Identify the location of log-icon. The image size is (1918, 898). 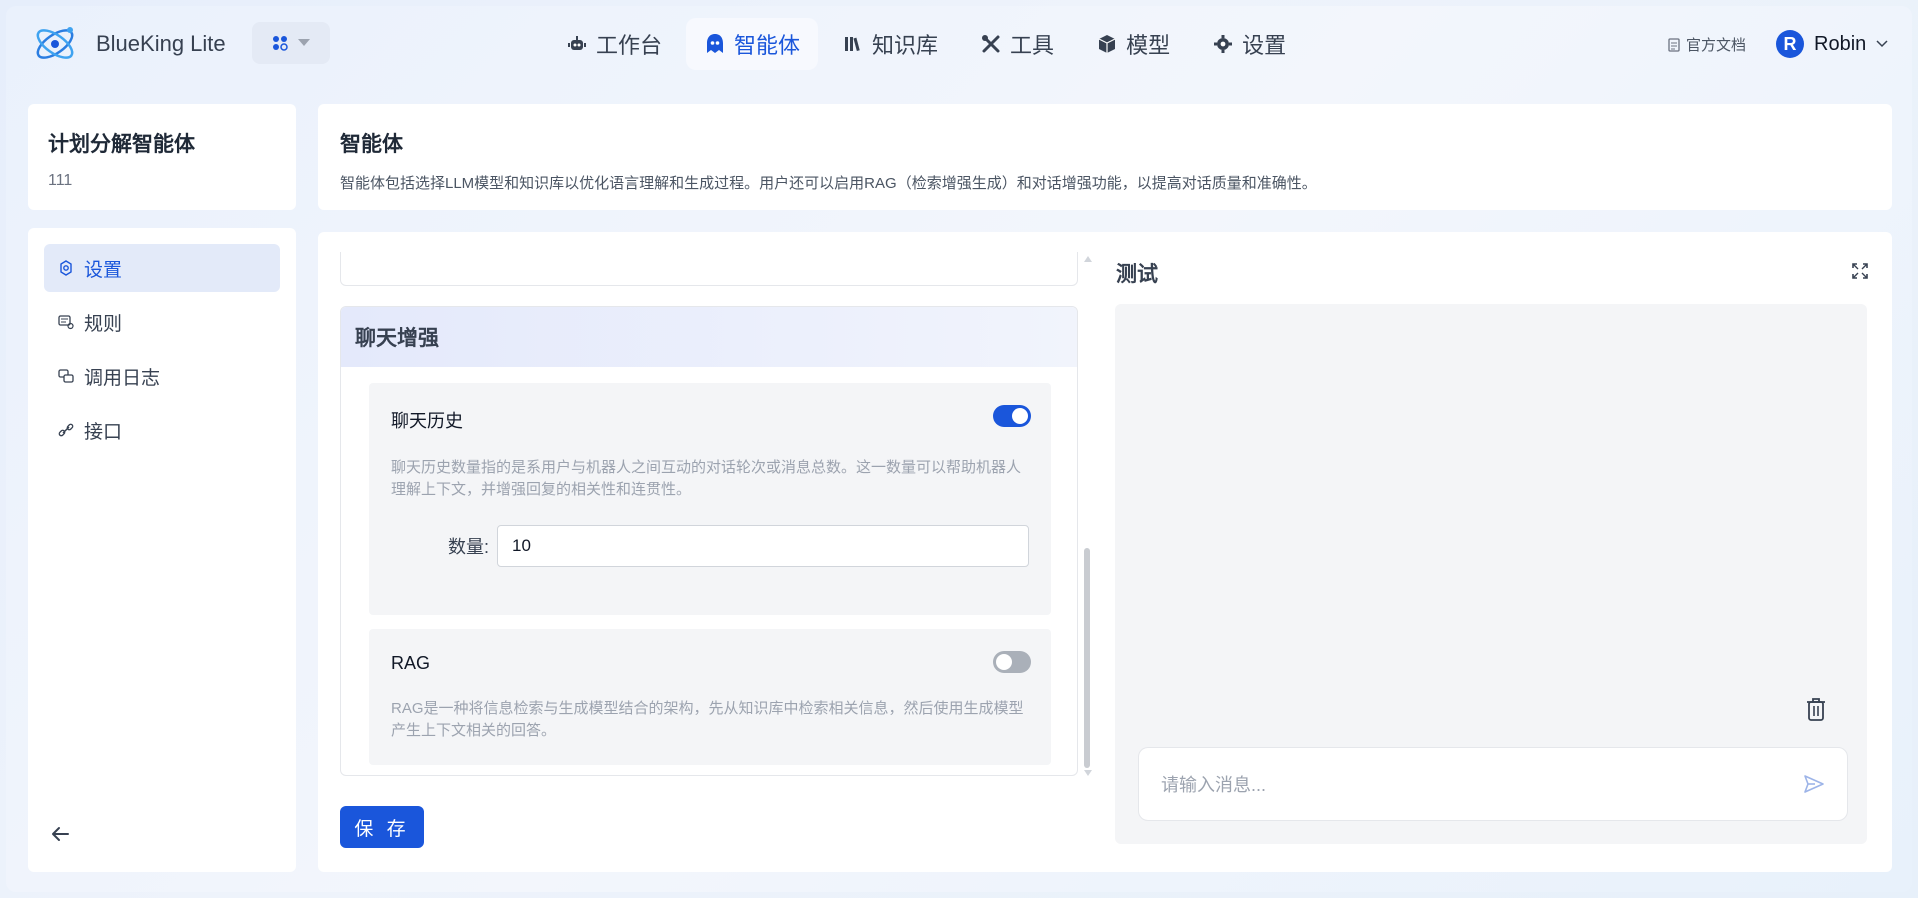
(66, 376).